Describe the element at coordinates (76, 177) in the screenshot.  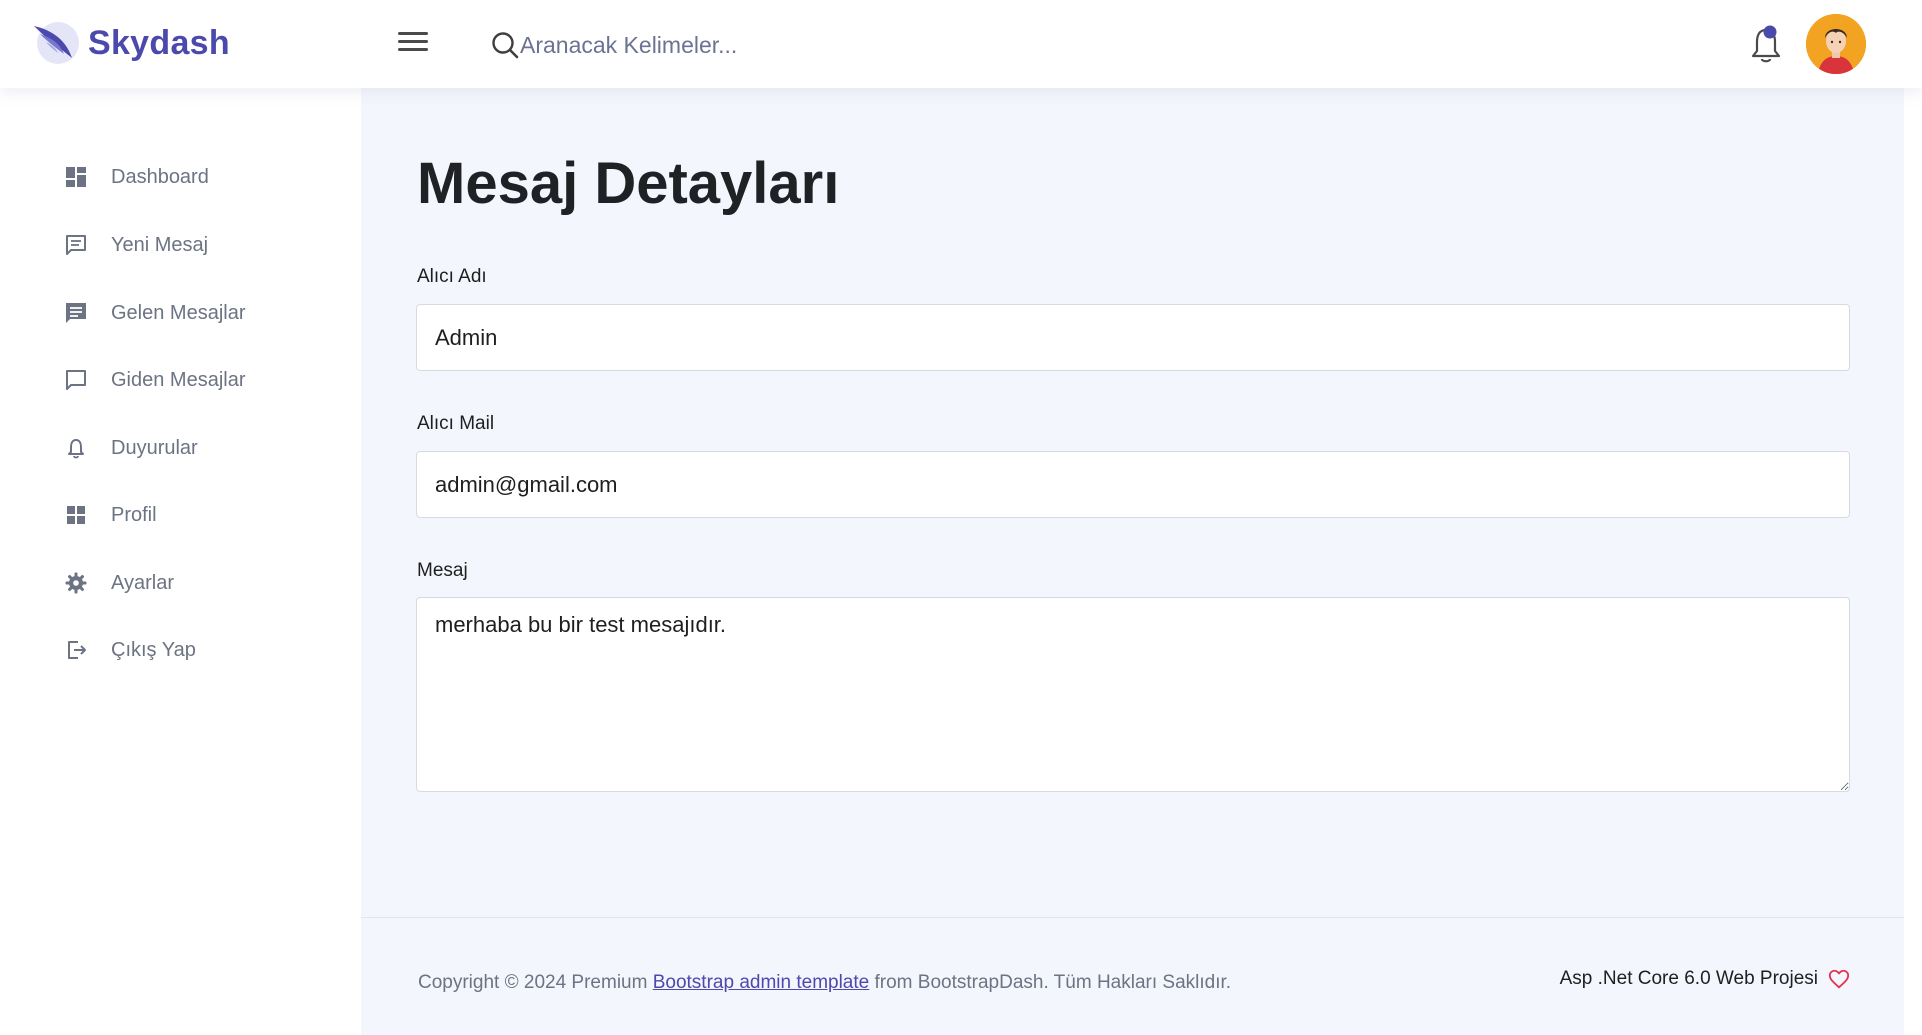
I see `dashboard-icon` at that location.